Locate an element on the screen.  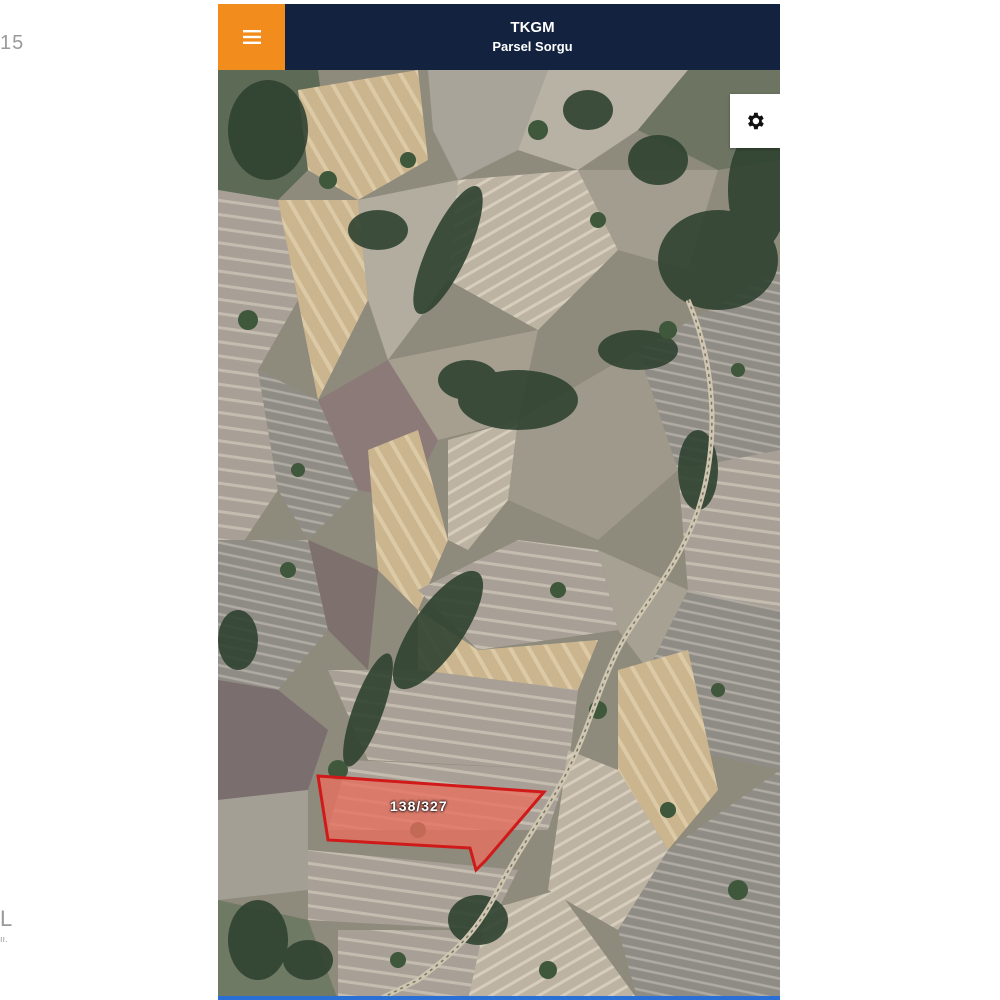
bottom-accent-bar is located at coordinates (499, 998).